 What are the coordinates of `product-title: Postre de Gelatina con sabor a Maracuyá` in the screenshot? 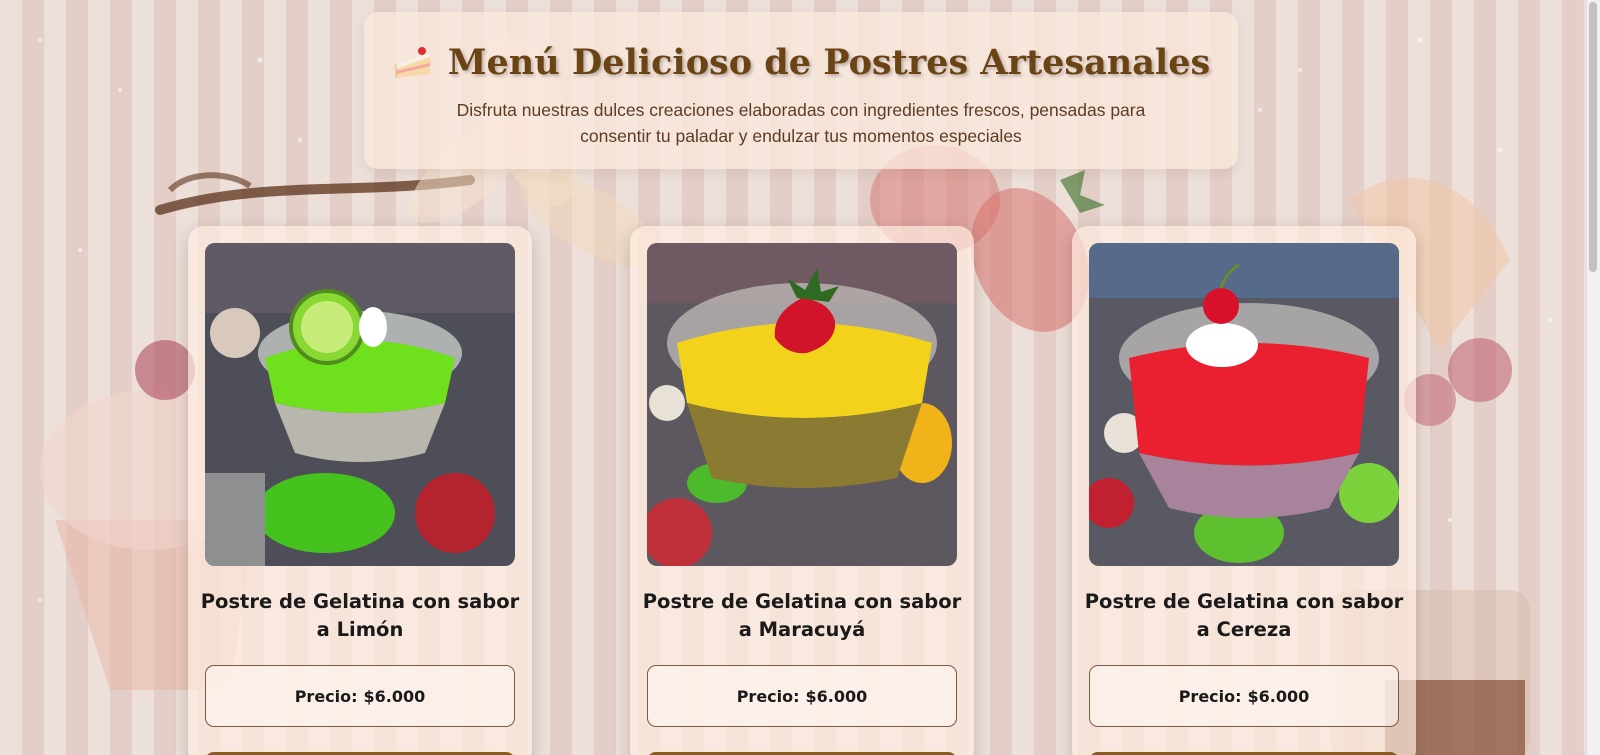 It's located at (802, 615).